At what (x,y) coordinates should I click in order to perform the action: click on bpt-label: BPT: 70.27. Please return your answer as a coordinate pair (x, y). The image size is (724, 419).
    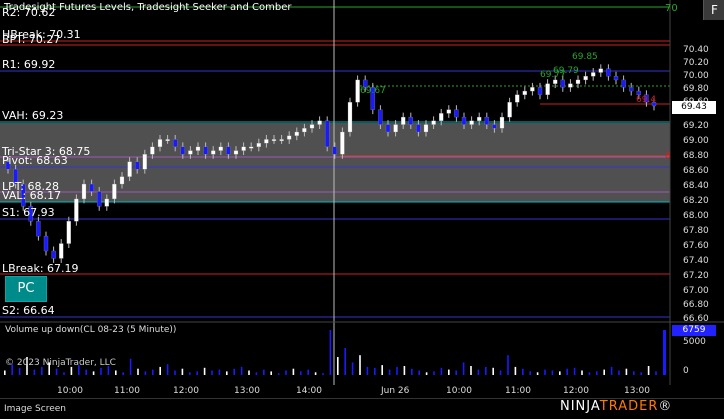
    Looking at the image, I should click on (31, 39).